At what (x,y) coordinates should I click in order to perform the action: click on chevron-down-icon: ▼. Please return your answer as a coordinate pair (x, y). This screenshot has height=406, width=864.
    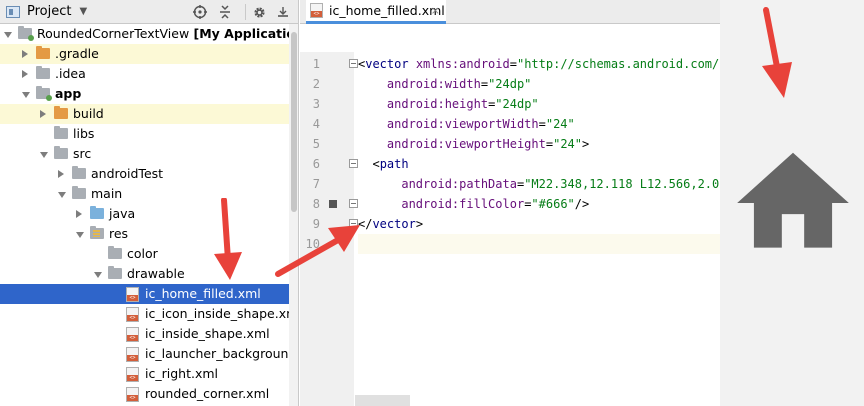
    Looking at the image, I should click on (83, 11).